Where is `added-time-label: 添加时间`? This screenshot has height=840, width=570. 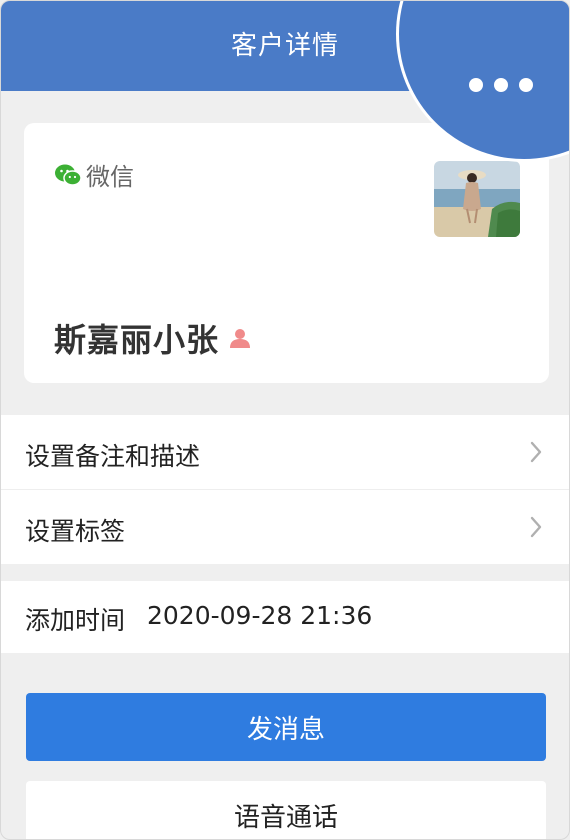
added-time-label: 添加时间 is located at coordinates (75, 620).